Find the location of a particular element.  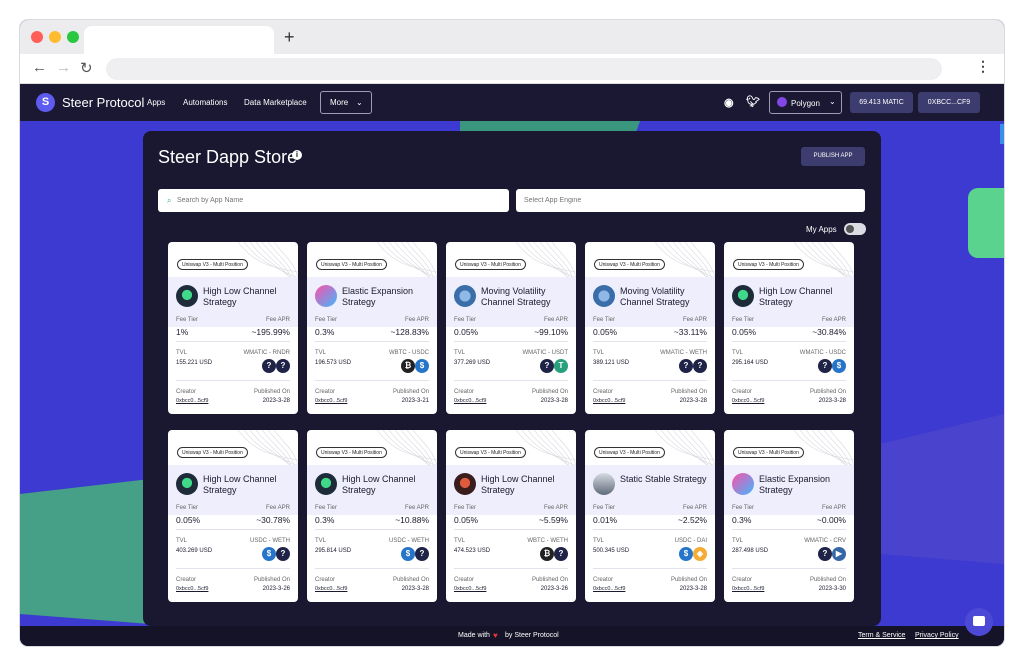

back-icon: ← is located at coordinates (39, 67).